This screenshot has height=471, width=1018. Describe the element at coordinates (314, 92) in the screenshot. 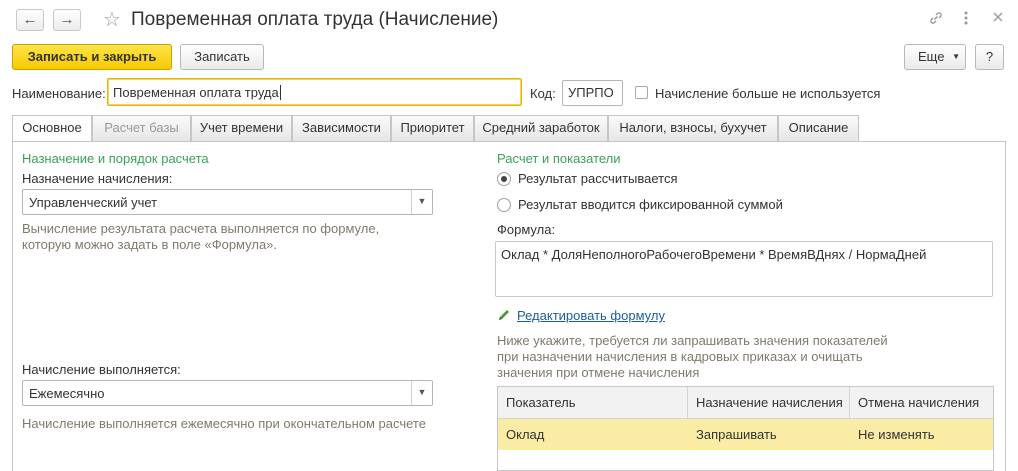

I see `name-input: Повременная оплата труда` at that location.